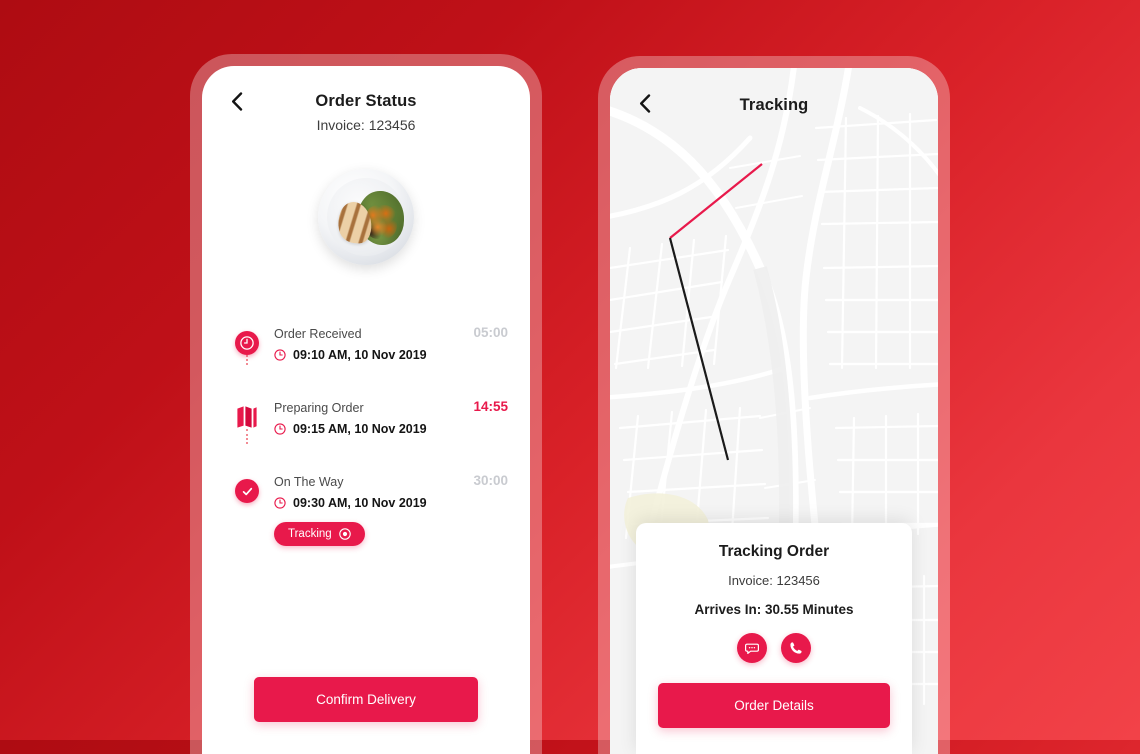 The height and width of the screenshot is (754, 1140). Describe the element at coordinates (774, 580) in the screenshot. I see `tracking-card-invoice: Invoice: 123456` at that location.